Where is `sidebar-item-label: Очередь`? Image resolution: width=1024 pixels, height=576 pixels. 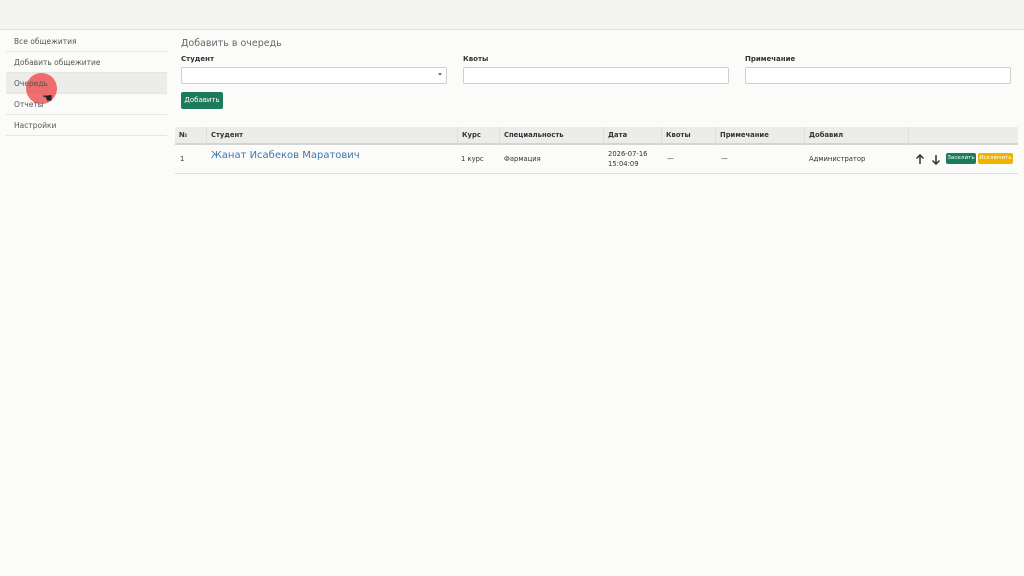
sidebar-item-label: Очередь is located at coordinates (31, 83).